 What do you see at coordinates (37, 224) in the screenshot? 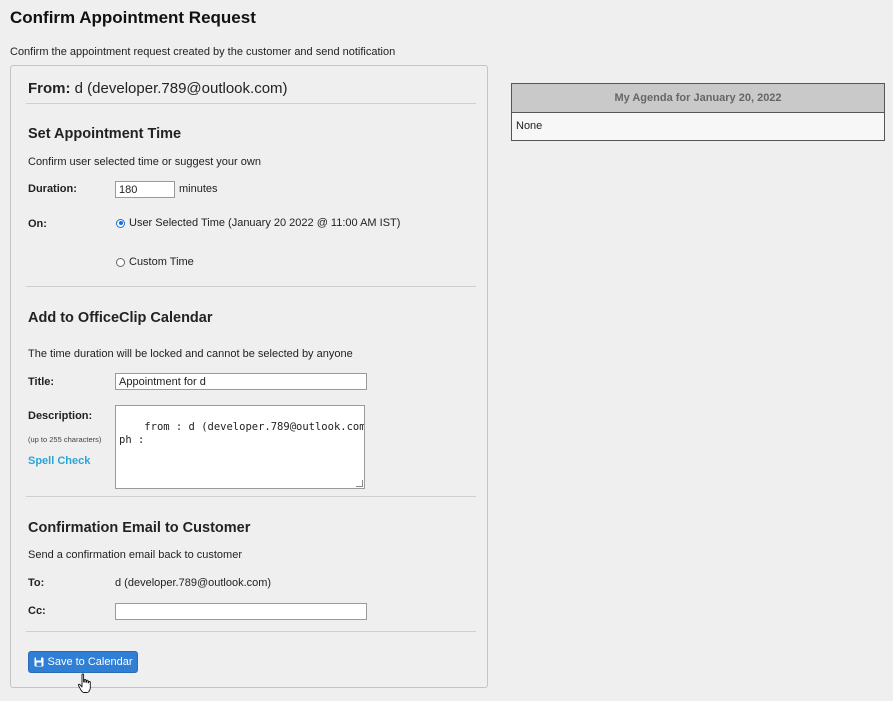
I see `on-label: On:` at bounding box center [37, 224].